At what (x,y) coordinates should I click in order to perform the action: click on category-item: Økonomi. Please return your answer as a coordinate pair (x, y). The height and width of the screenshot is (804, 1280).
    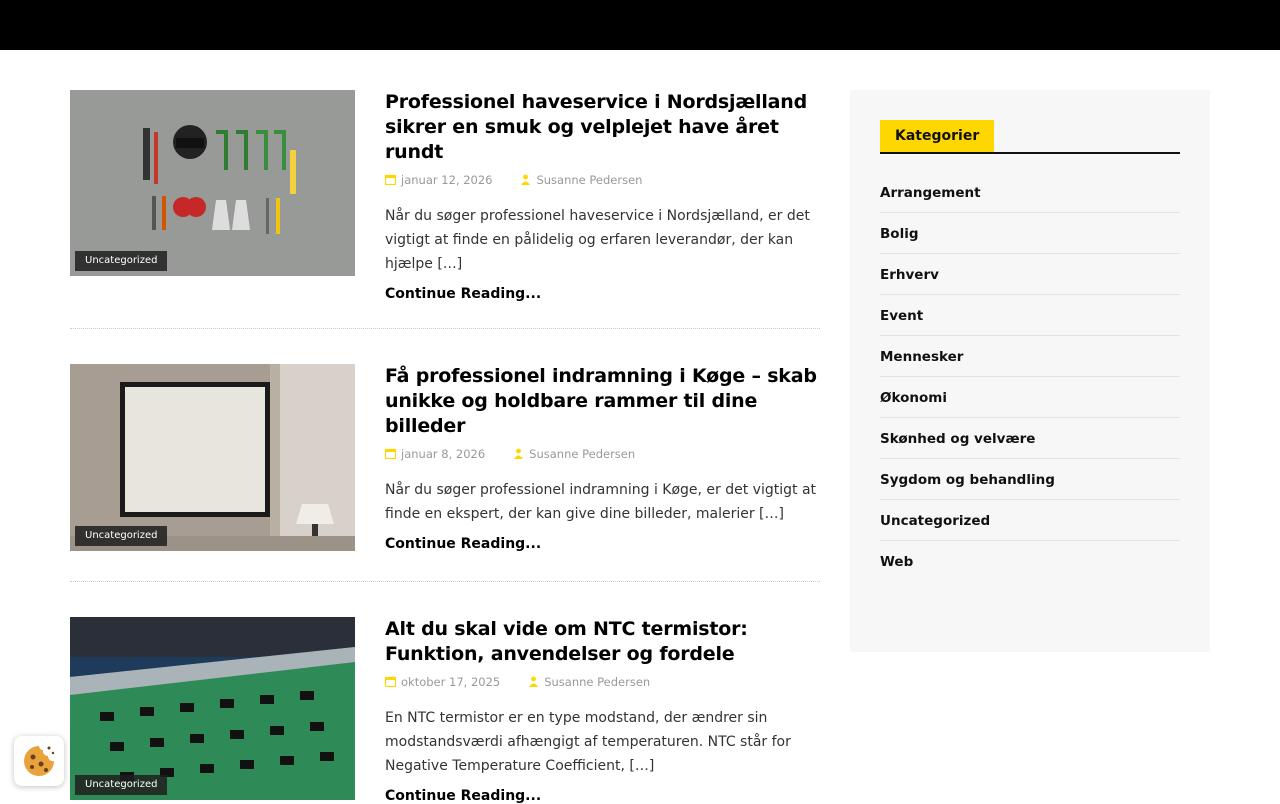
    Looking at the image, I should click on (1030, 397).